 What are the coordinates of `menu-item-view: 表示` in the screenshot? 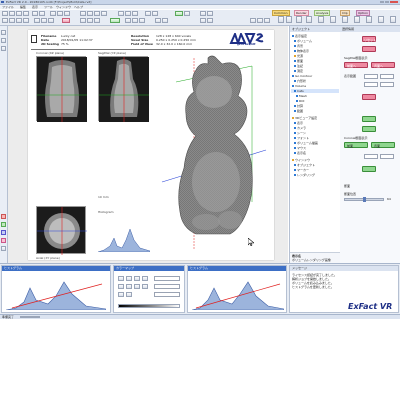 It's located at (35, 7).